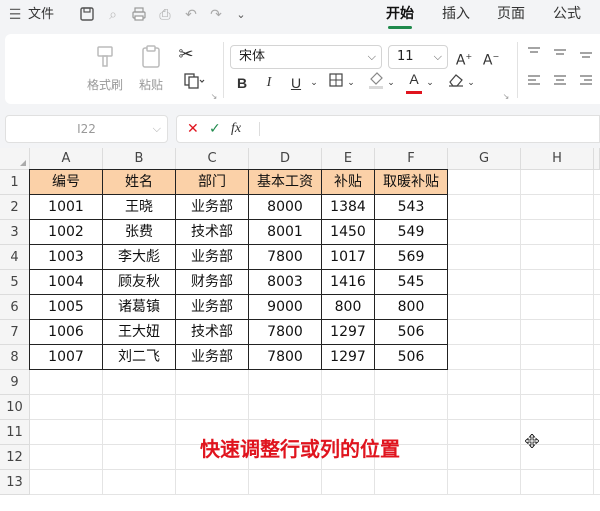 The height and width of the screenshot is (511, 600). Describe the element at coordinates (491, 57) in the screenshot. I see `decrease-font-icon: A−` at that location.